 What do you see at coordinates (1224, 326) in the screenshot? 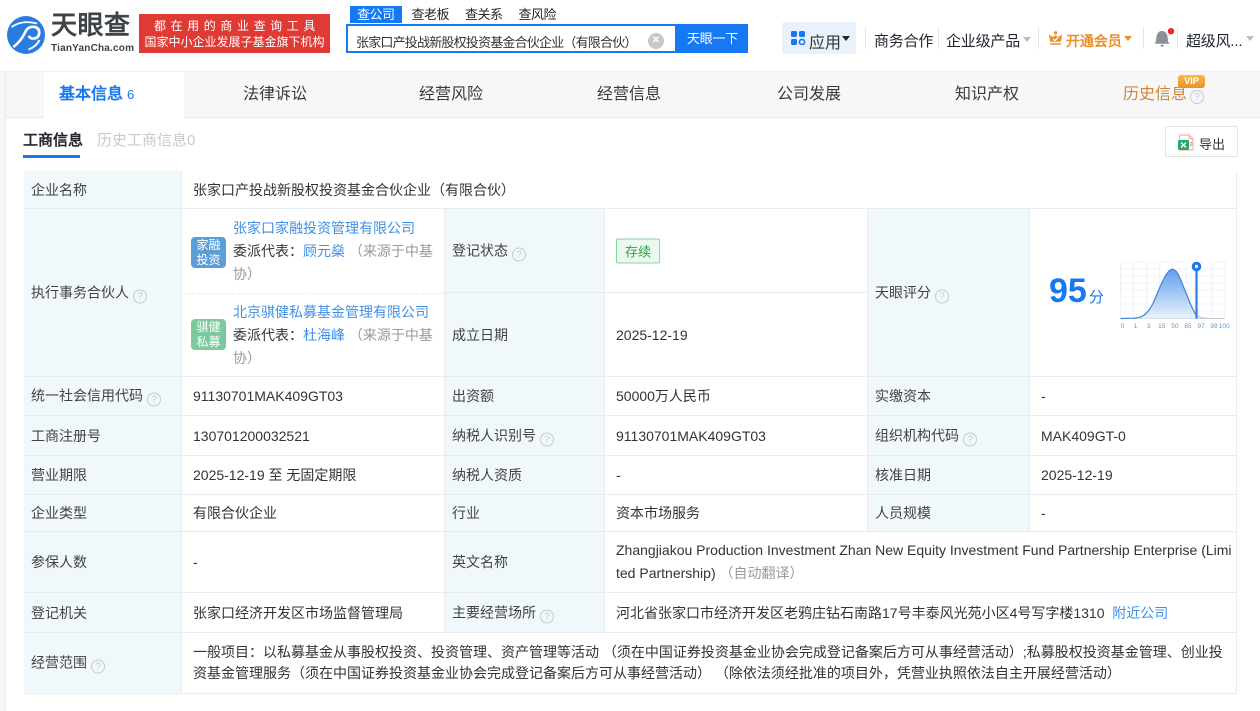
I see `svg-text: 100` at bounding box center [1224, 326].